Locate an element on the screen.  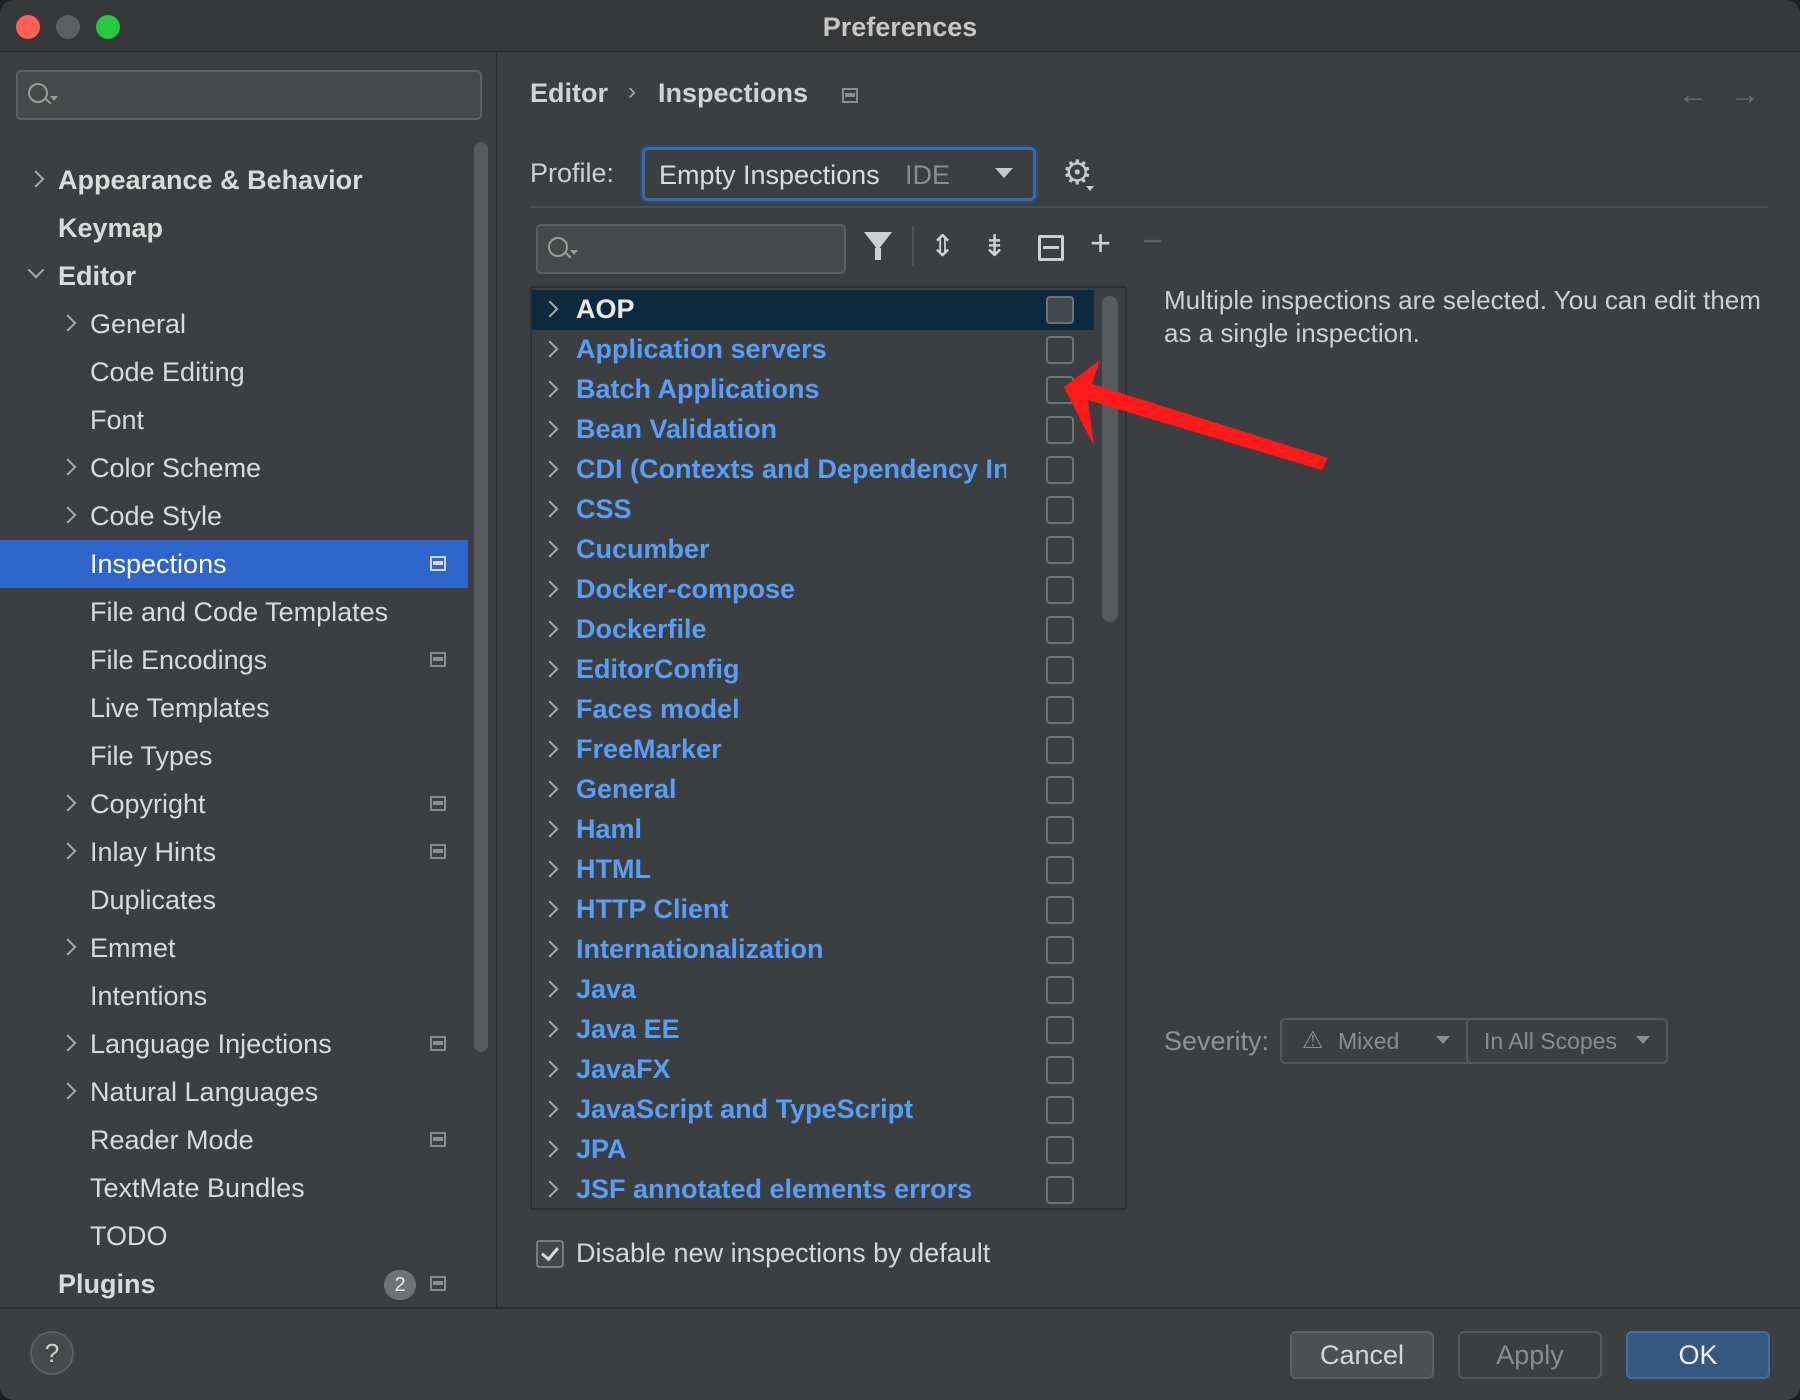
sidebar-item-copyright: Copyright is located at coordinates (234, 804).